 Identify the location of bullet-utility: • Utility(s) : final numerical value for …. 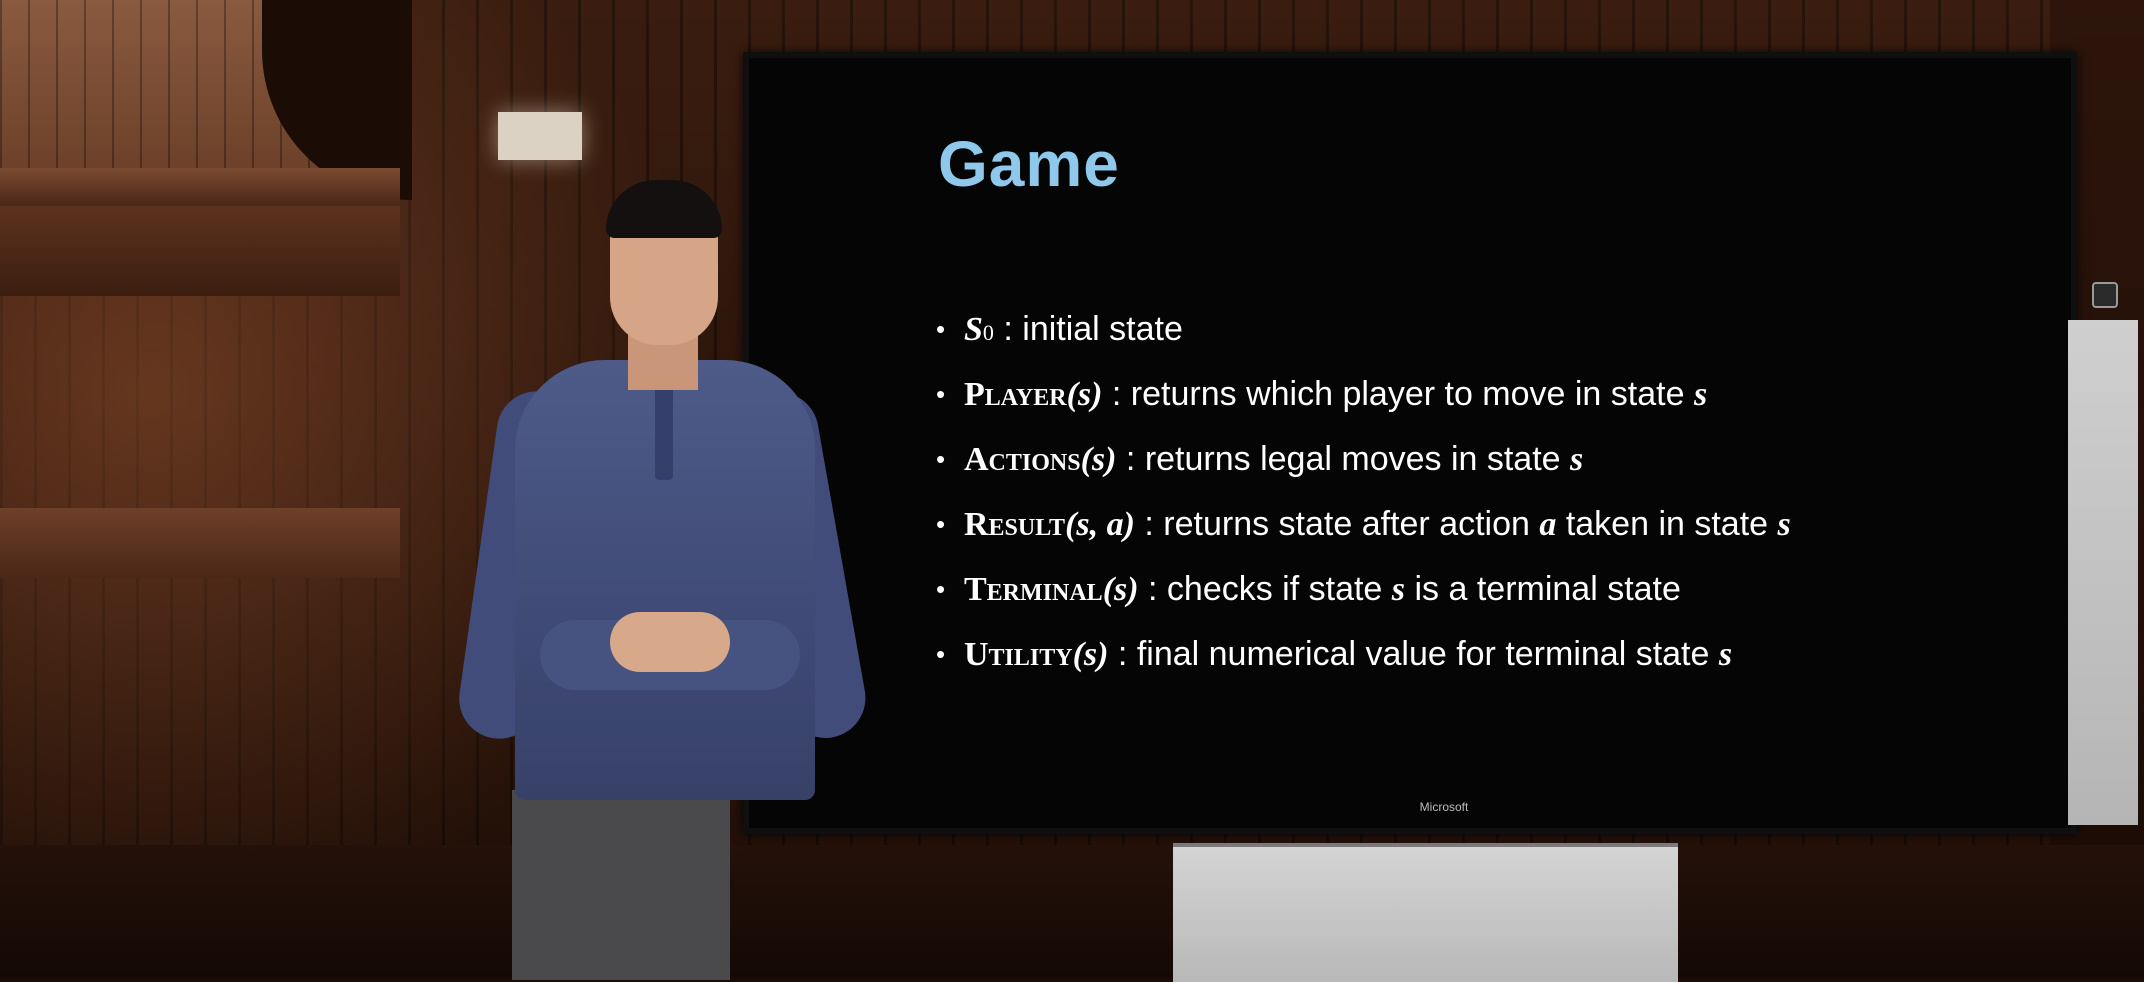
(1476, 660).